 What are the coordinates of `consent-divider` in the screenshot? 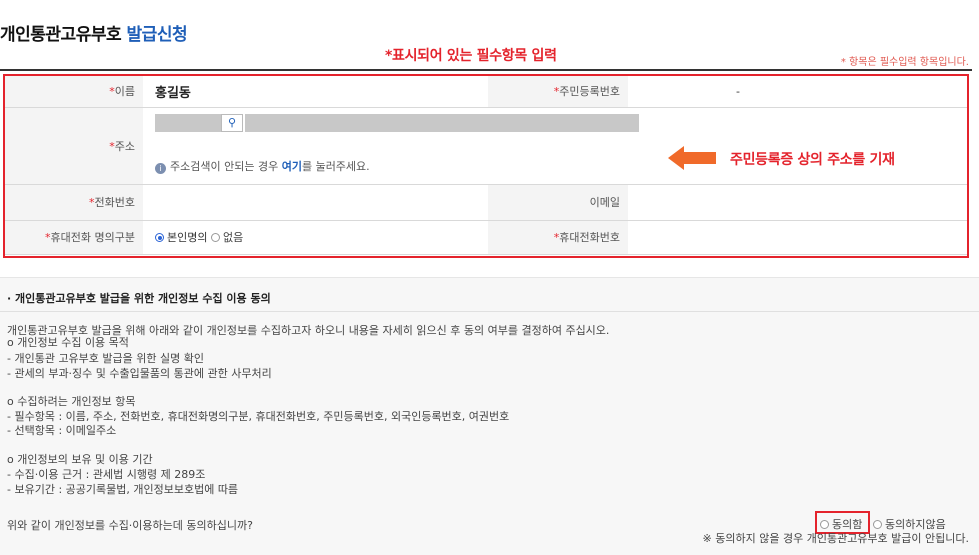 It's located at (489, 311).